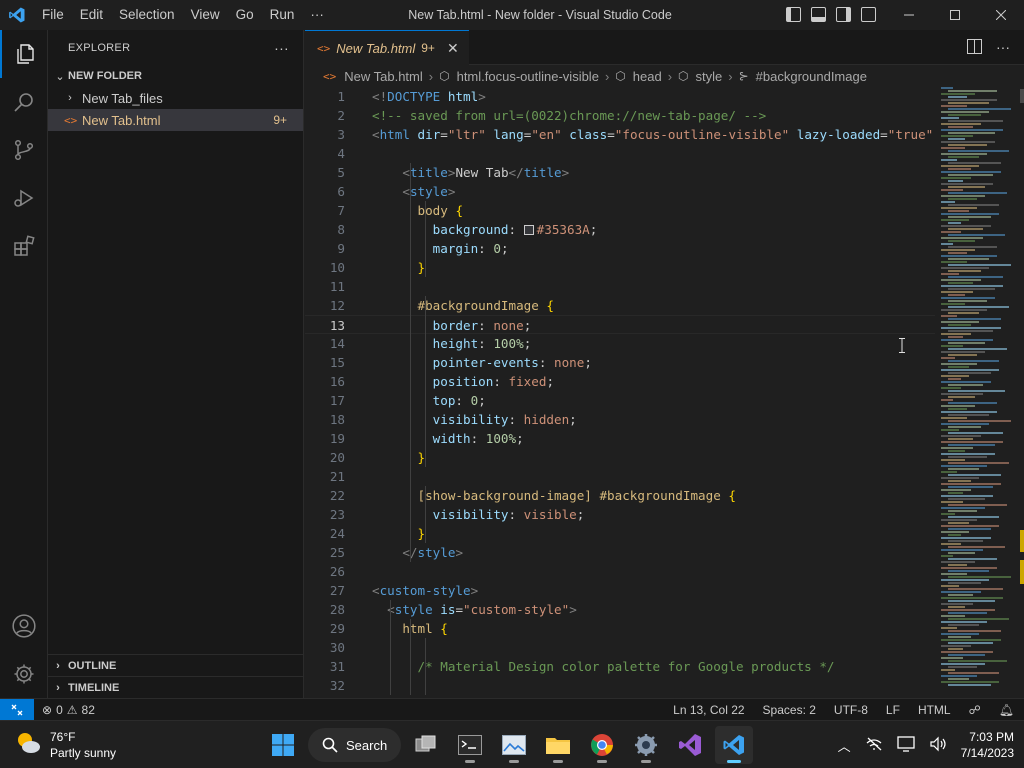 The height and width of the screenshot is (768, 1024). What do you see at coordinates (975, 710) in the screenshot?
I see `copilot-icon: ☍` at bounding box center [975, 710].